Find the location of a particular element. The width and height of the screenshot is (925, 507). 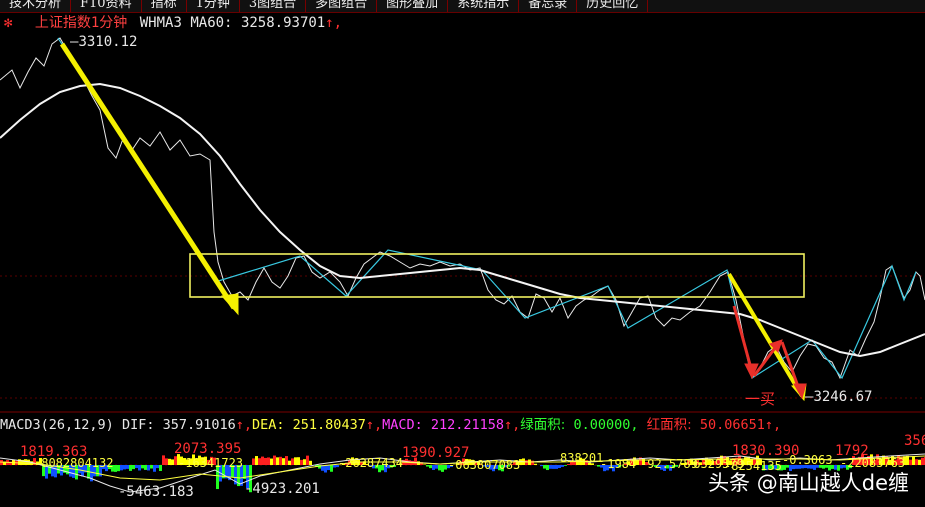

macd-label-red-6: 356 is located at coordinates (914, 441).